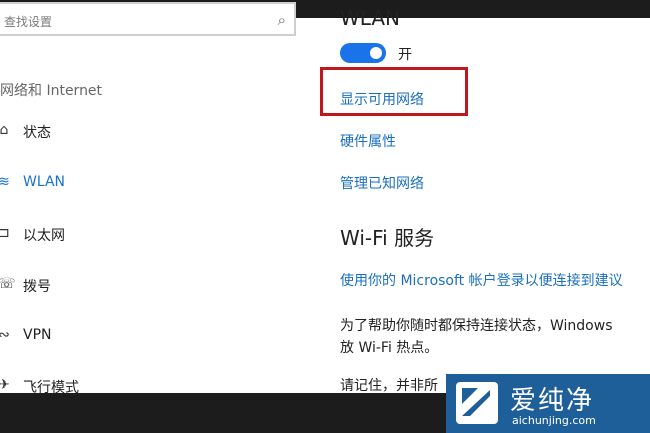  What do you see at coordinates (37, 335) in the screenshot?
I see `sidebar-item-label: VPN` at bounding box center [37, 335].